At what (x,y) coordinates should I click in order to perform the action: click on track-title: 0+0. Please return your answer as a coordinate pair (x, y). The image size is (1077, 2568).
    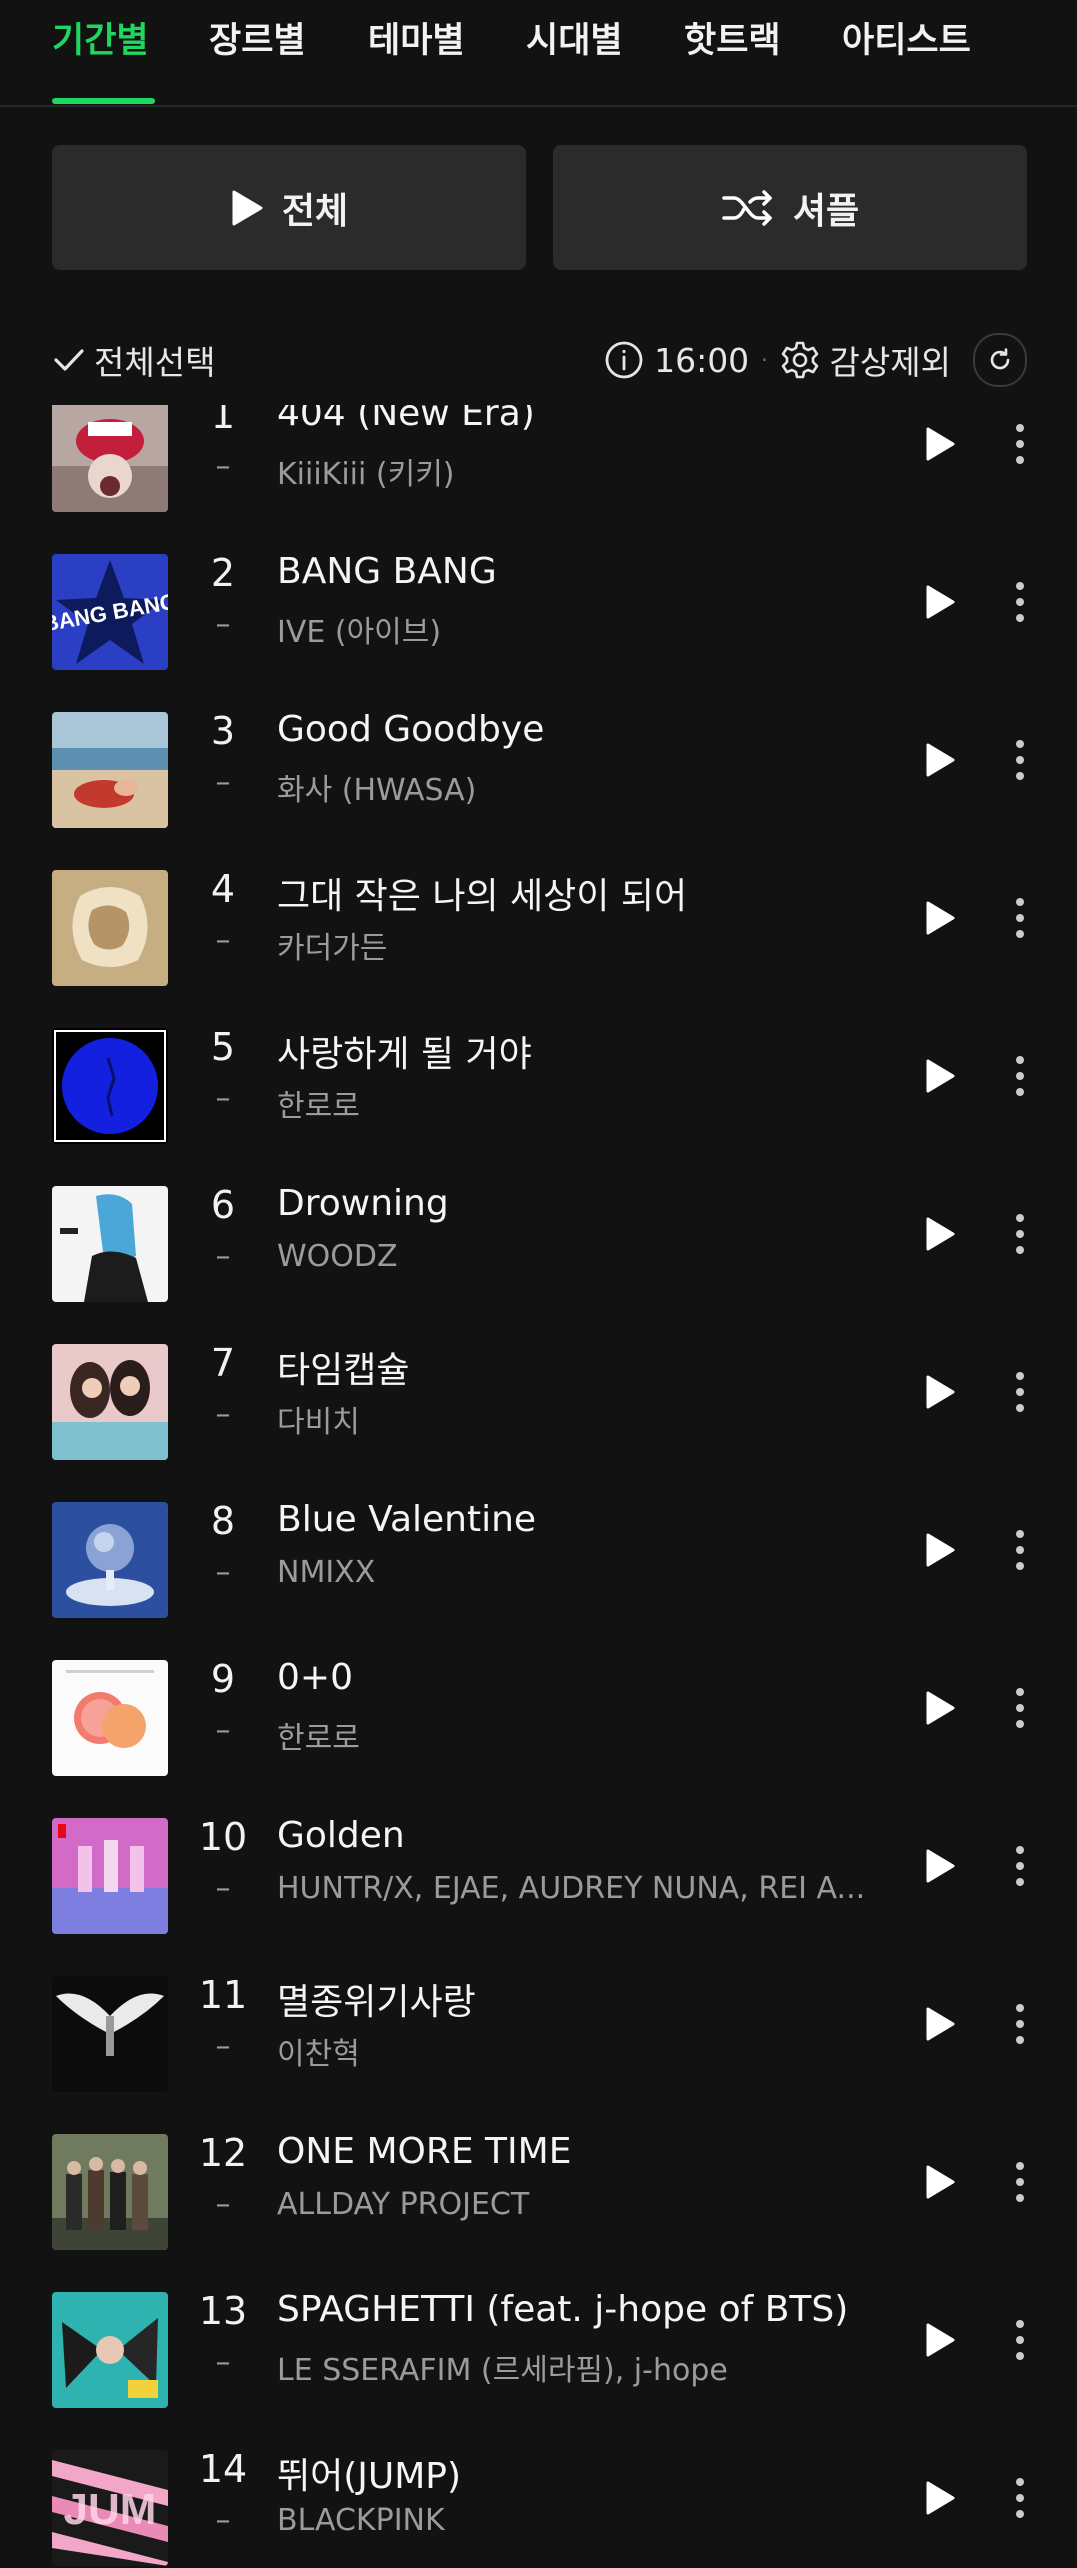
    Looking at the image, I should click on (587, 1677).